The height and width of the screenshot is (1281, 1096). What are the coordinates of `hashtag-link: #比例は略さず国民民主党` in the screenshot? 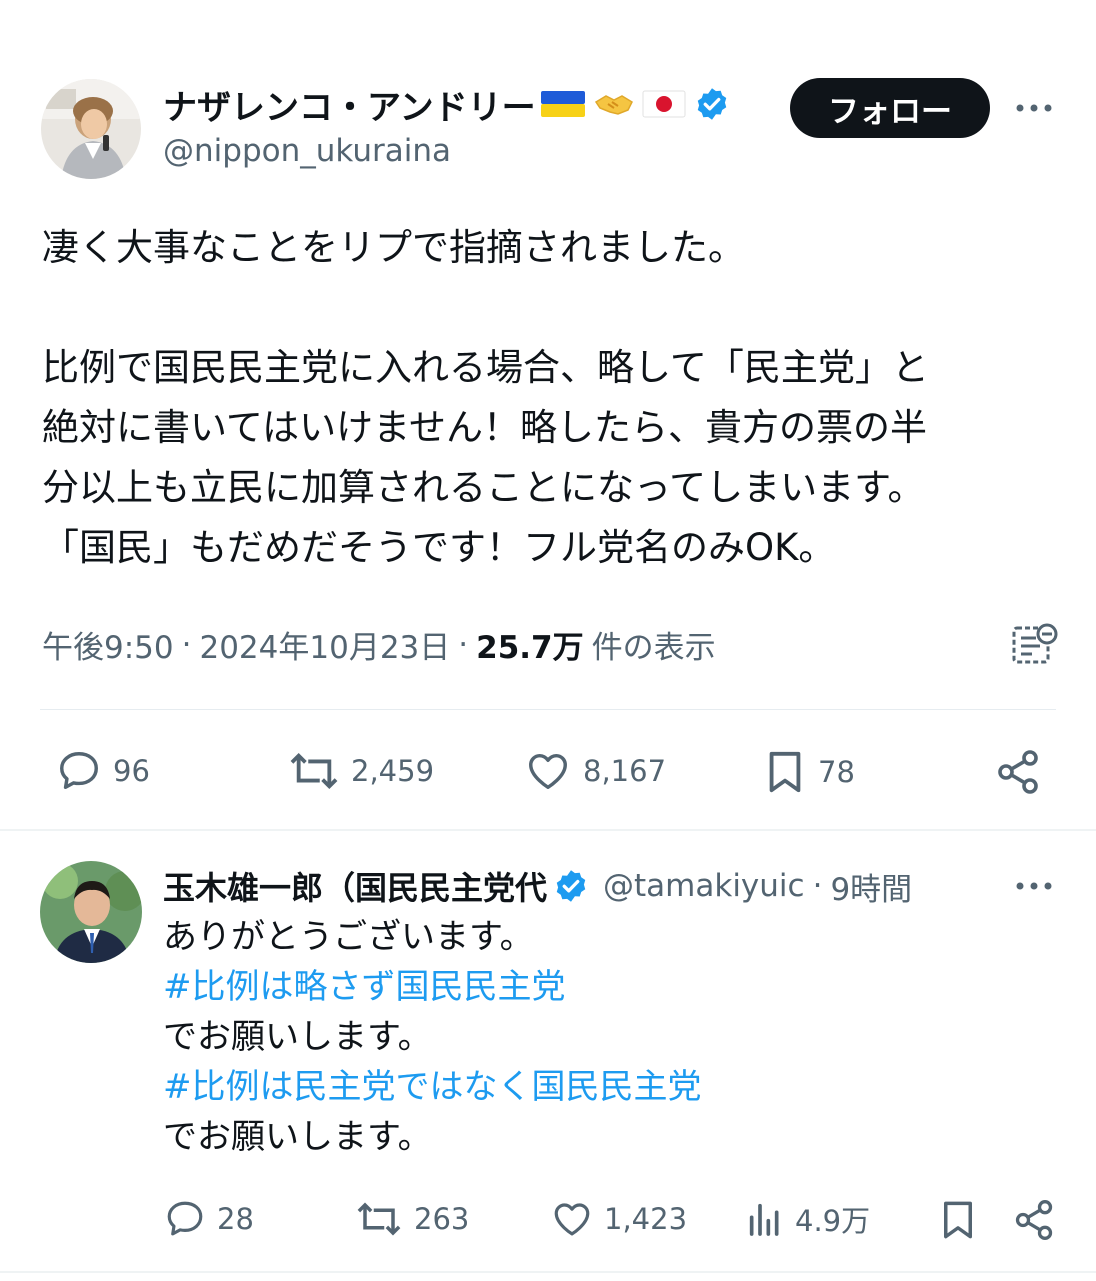 It's located at (432, 987).